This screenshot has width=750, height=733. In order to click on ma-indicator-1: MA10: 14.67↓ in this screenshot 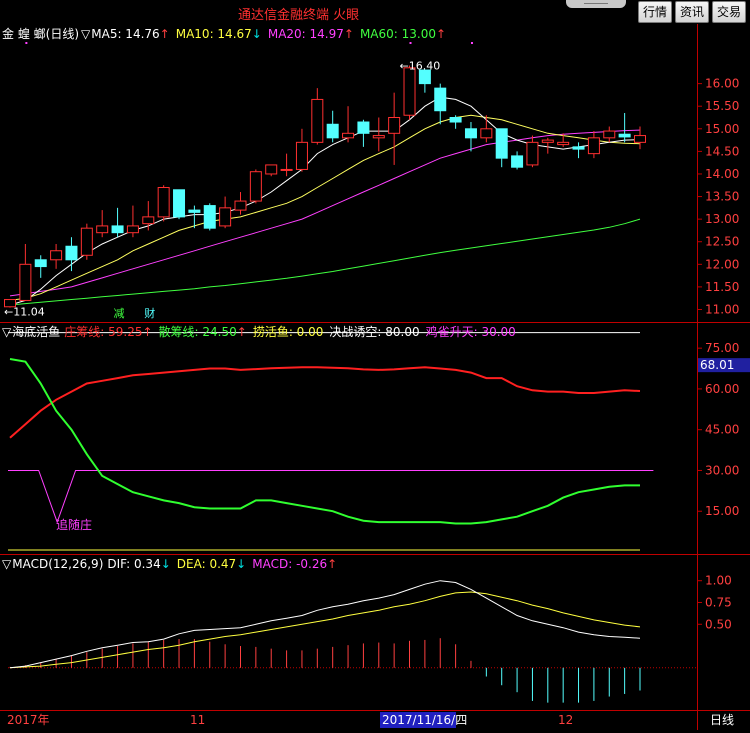, I will do `click(219, 34)`.